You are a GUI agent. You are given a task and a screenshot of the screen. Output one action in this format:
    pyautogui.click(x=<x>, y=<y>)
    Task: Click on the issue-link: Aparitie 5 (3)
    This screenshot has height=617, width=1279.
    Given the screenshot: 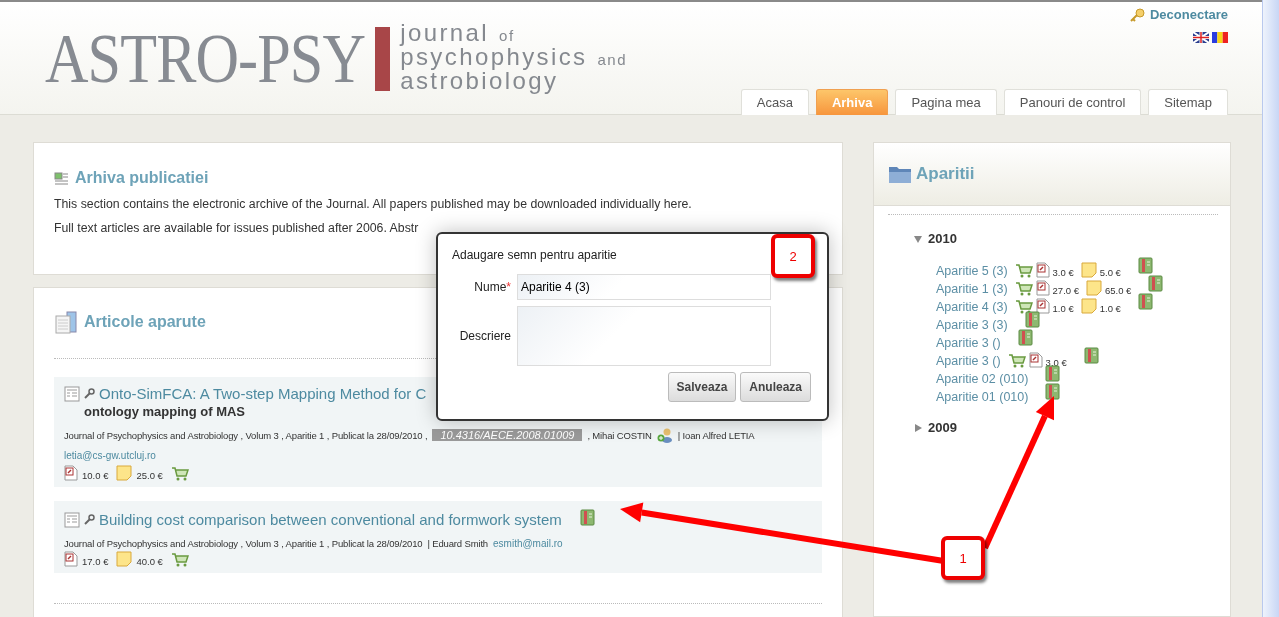 What is the action you would take?
    pyautogui.click(x=972, y=271)
    